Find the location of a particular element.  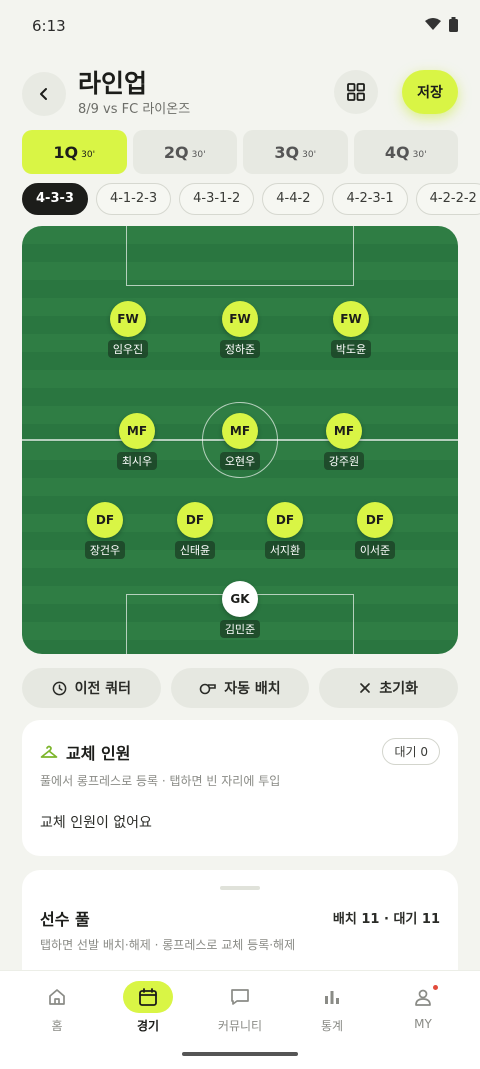

quarter-label: 1Q is located at coordinates (66, 152).